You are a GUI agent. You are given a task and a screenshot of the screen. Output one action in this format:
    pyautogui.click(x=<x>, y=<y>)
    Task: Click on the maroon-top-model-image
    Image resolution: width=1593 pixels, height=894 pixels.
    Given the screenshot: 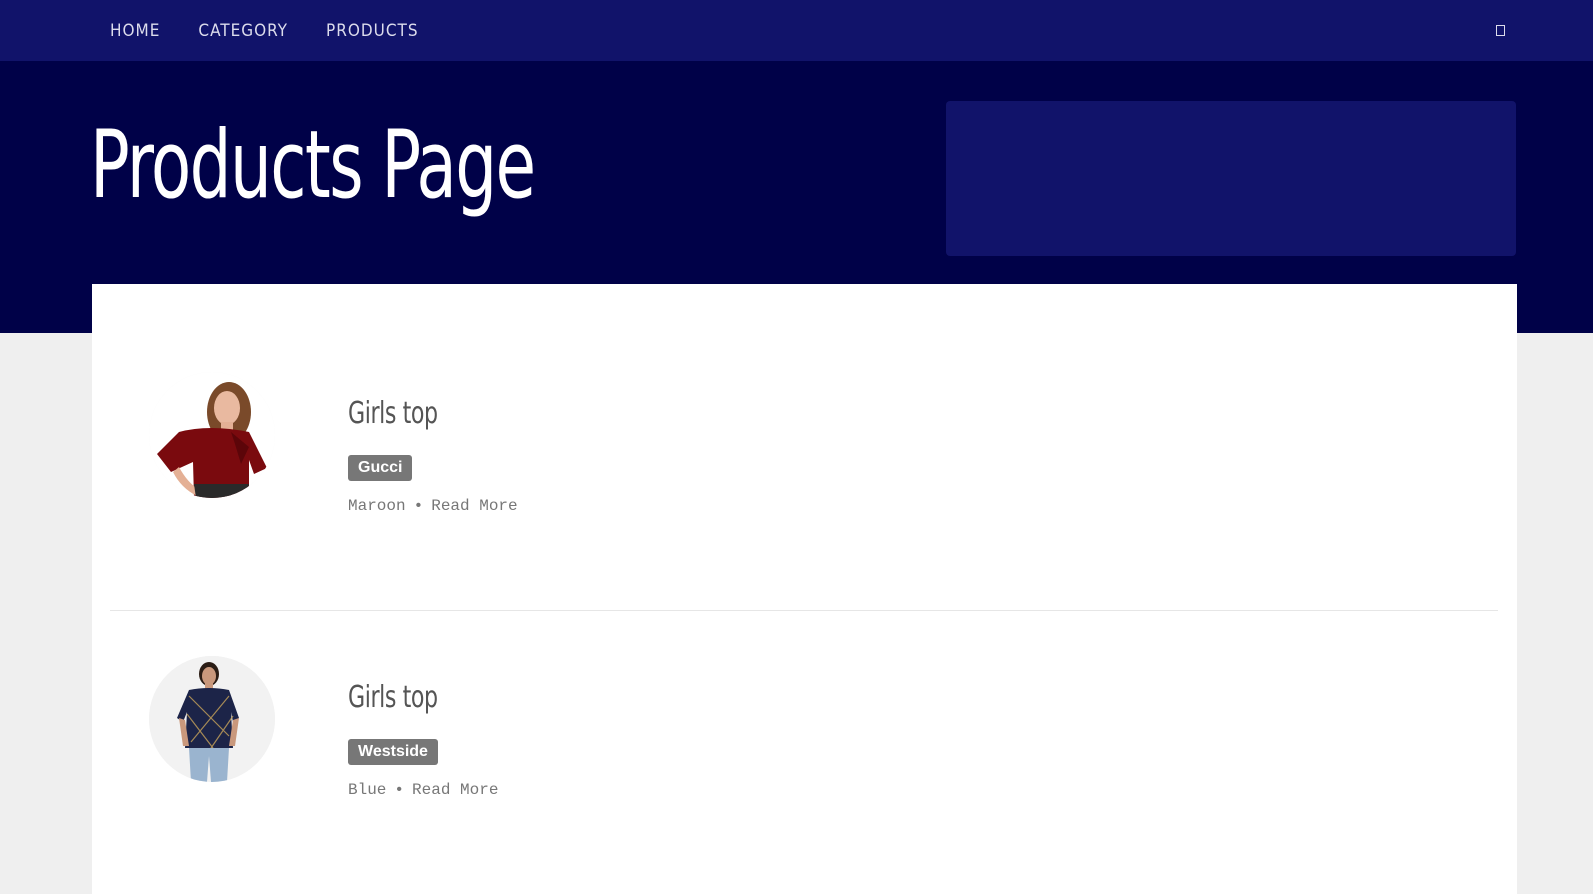 What is the action you would take?
    pyautogui.click(x=212, y=435)
    